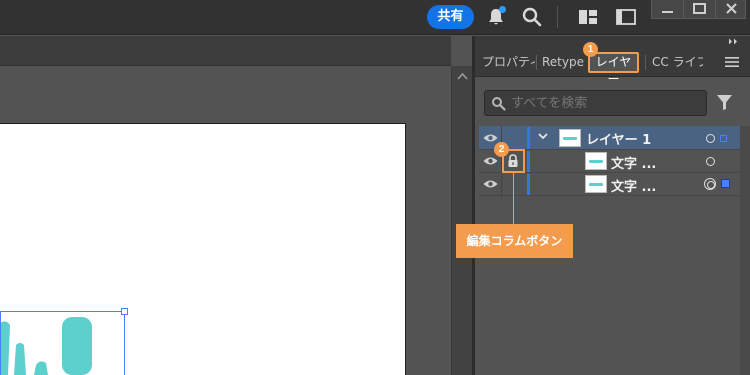 This screenshot has width=750, height=375. I want to click on minimize-button, so click(668, 9).